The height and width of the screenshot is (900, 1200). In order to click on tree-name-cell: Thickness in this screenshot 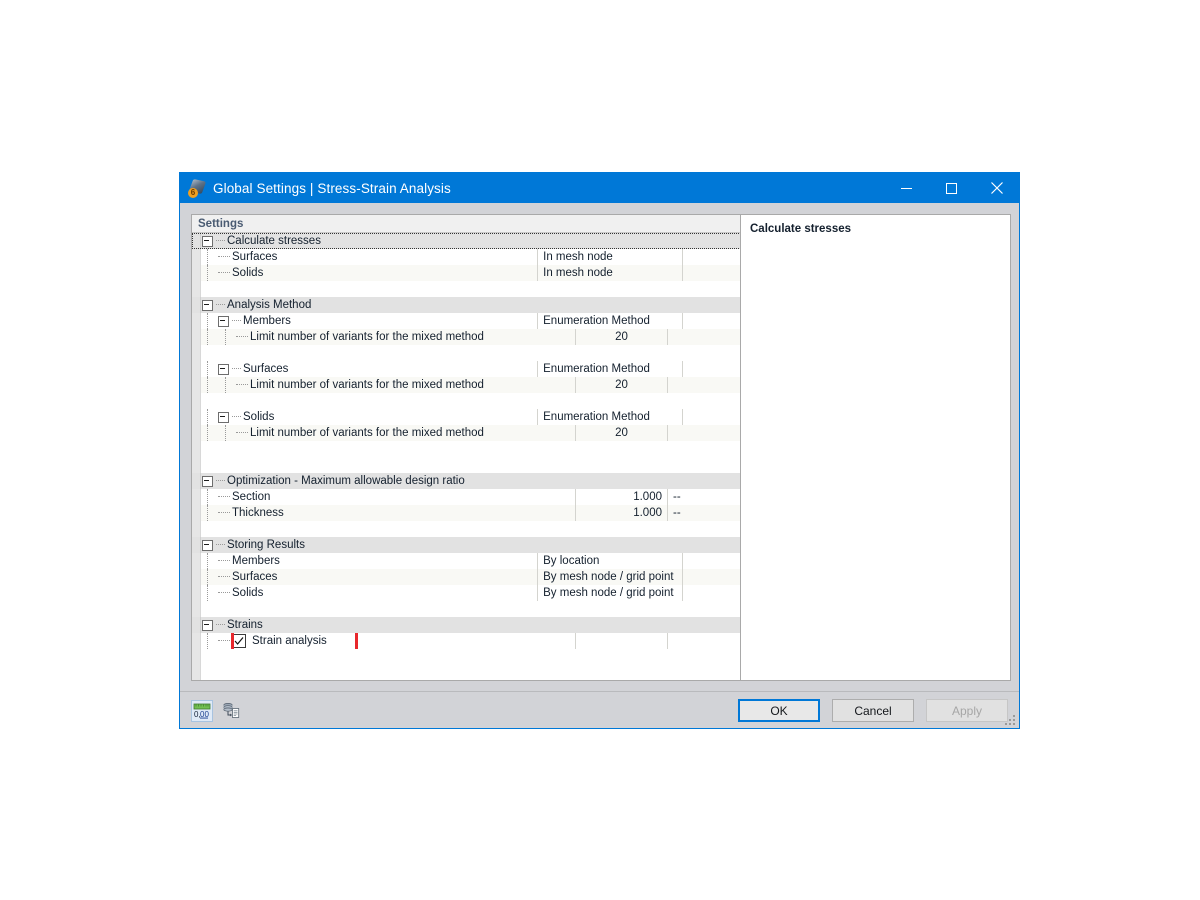, I will do `click(383, 513)`.